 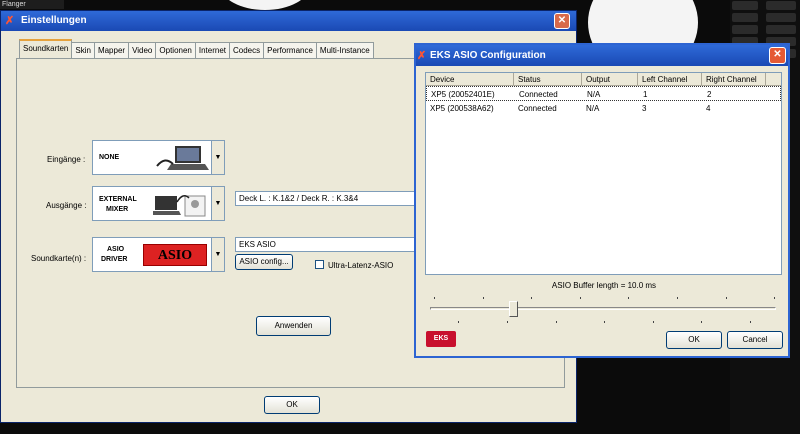 What do you see at coordinates (548, 79) in the screenshot?
I see `col-status: Status` at bounding box center [548, 79].